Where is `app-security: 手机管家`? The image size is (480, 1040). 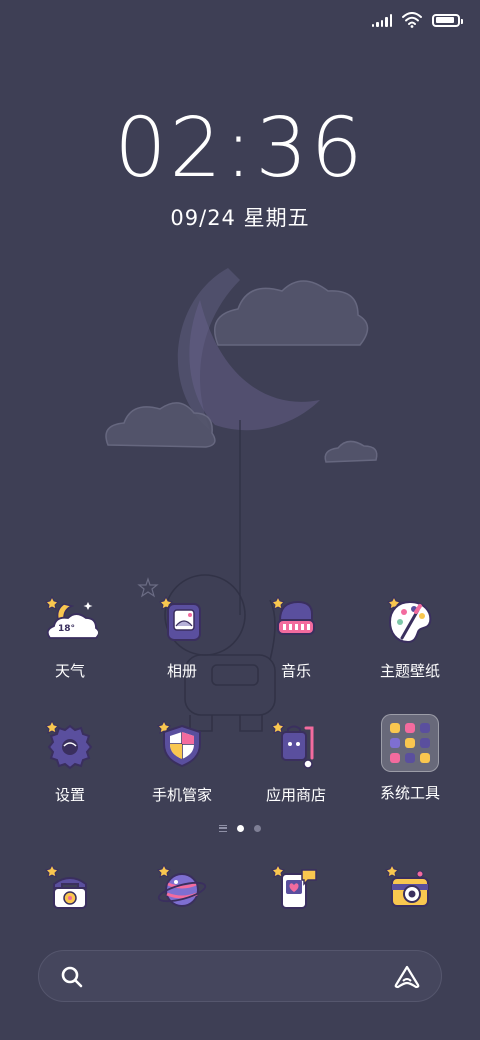 app-security: 手机管家 is located at coordinates (182, 761).